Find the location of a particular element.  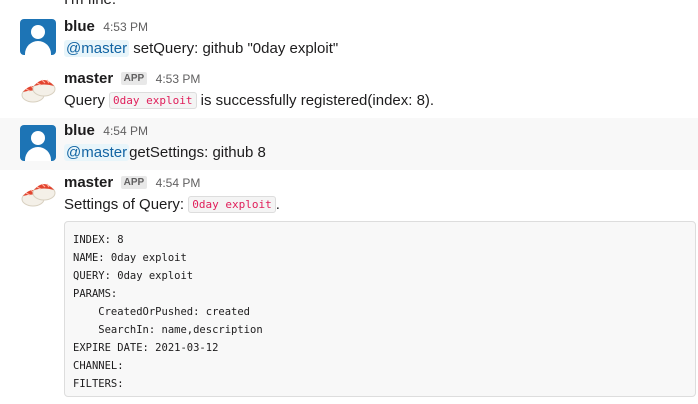

message-body: . is located at coordinates (277, 204).